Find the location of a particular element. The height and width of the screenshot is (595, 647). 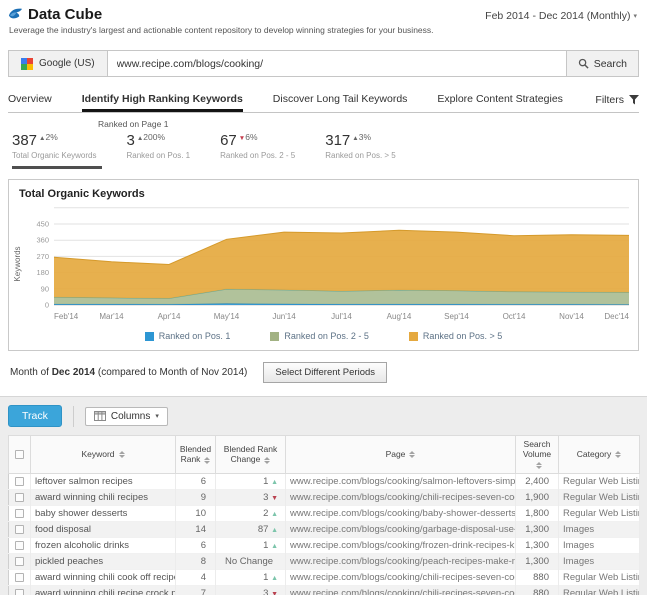

stat-label: Ranked on Pos. > 5 is located at coordinates (360, 155).